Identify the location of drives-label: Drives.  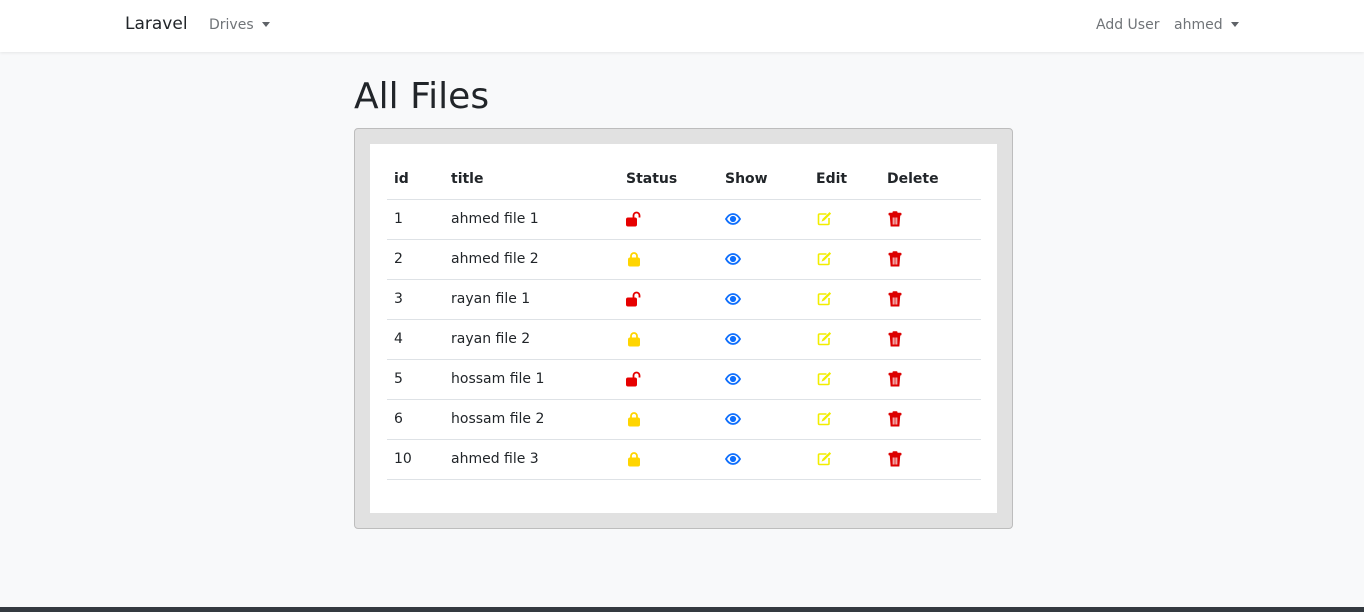
(231, 25).